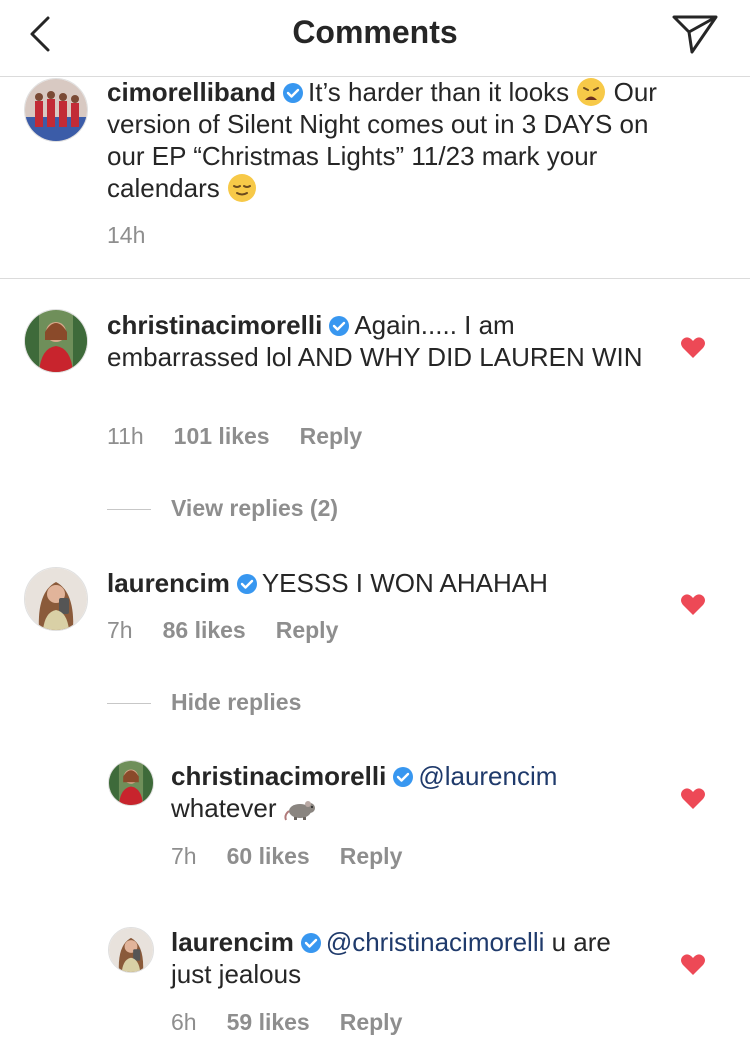 The height and width of the screenshot is (1055, 750). Describe the element at coordinates (364, 792) in the screenshot. I see `reply-text: christinacimorelli @laurencim whatever` at that location.